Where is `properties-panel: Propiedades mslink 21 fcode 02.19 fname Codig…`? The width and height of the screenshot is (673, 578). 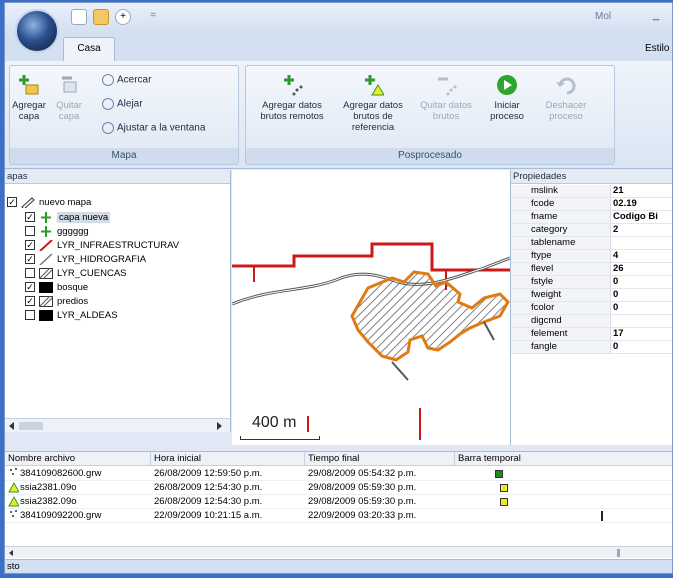
properties-panel: Propiedades mslink 21 fcode 02.19 fname Codig… is located at coordinates (591, 307).